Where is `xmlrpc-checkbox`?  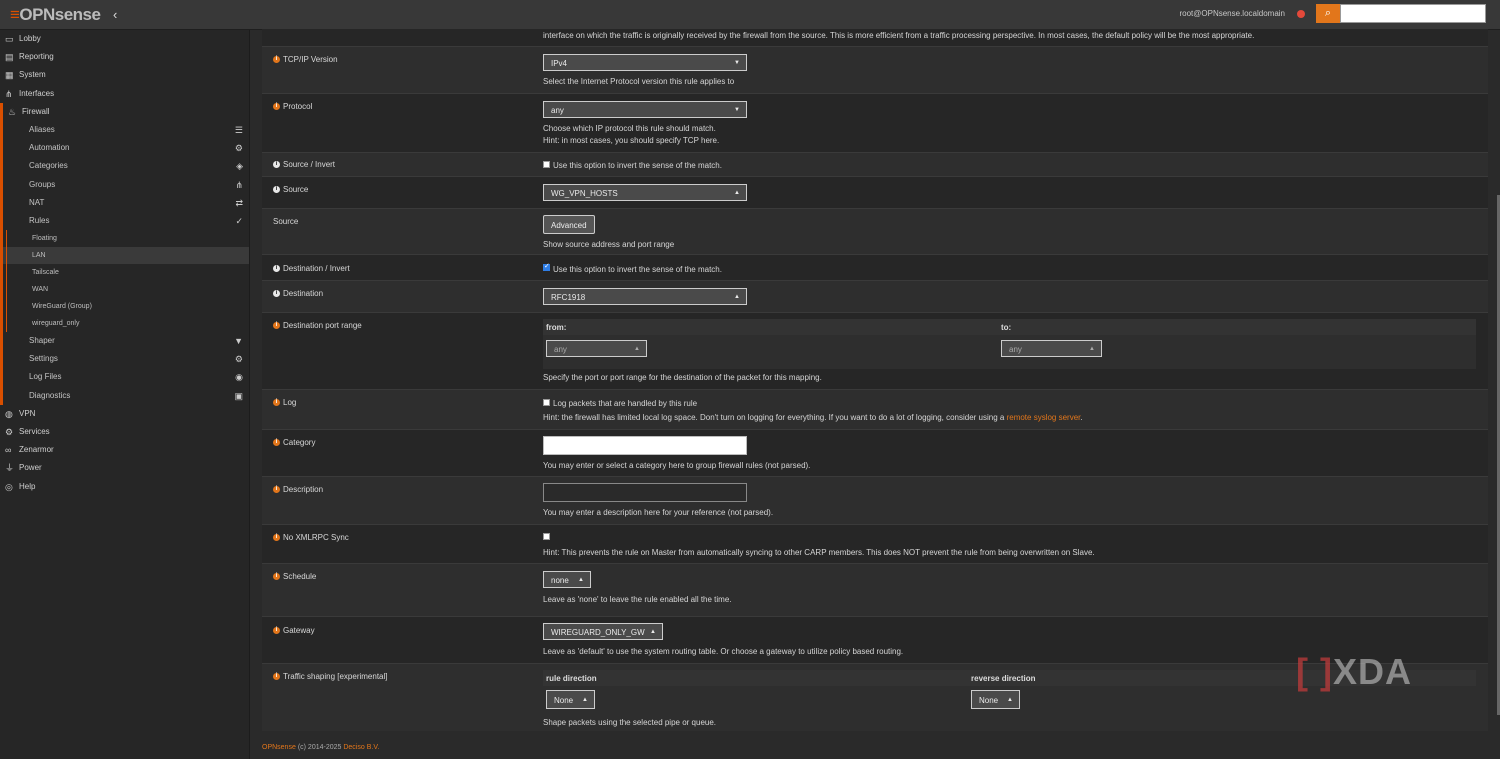
xmlrpc-checkbox is located at coordinates (546, 536).